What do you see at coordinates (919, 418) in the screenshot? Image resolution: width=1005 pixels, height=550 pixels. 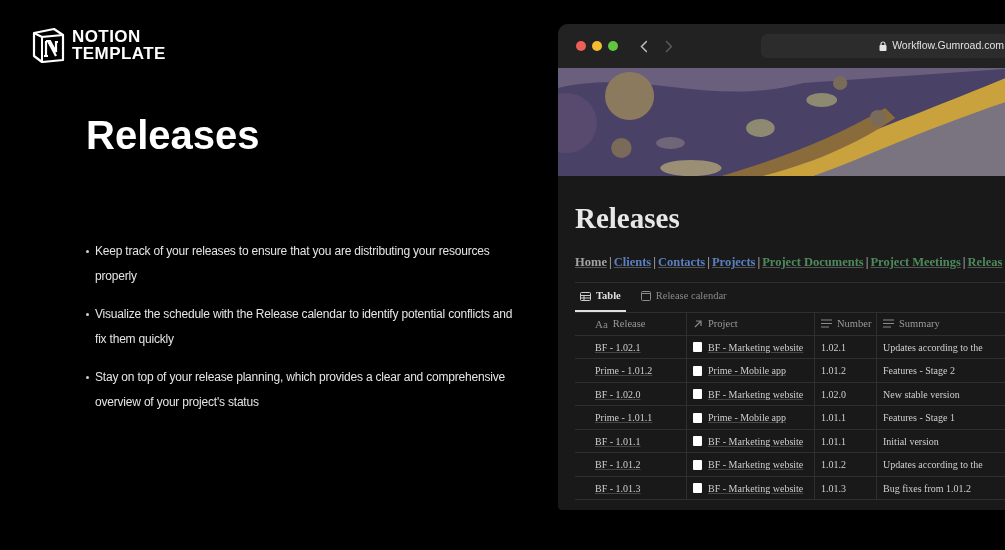 I see `table-cell-text: Features - Stage 1` at bounding box center [919, 418].